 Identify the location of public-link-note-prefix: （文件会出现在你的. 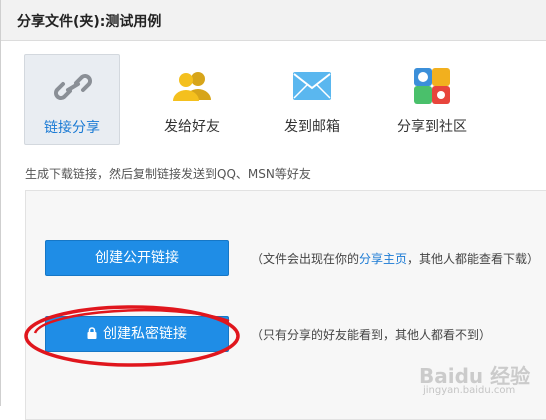
(305, 259).